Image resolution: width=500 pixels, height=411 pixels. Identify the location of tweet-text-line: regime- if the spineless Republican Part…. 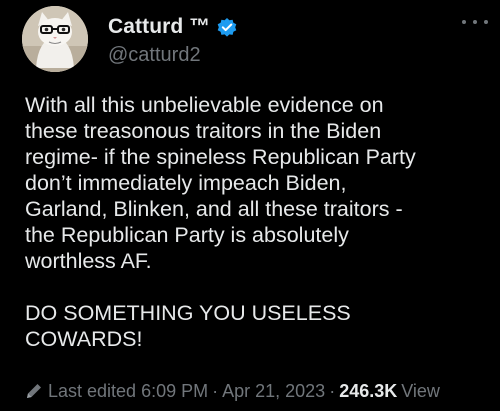
(220, 157).